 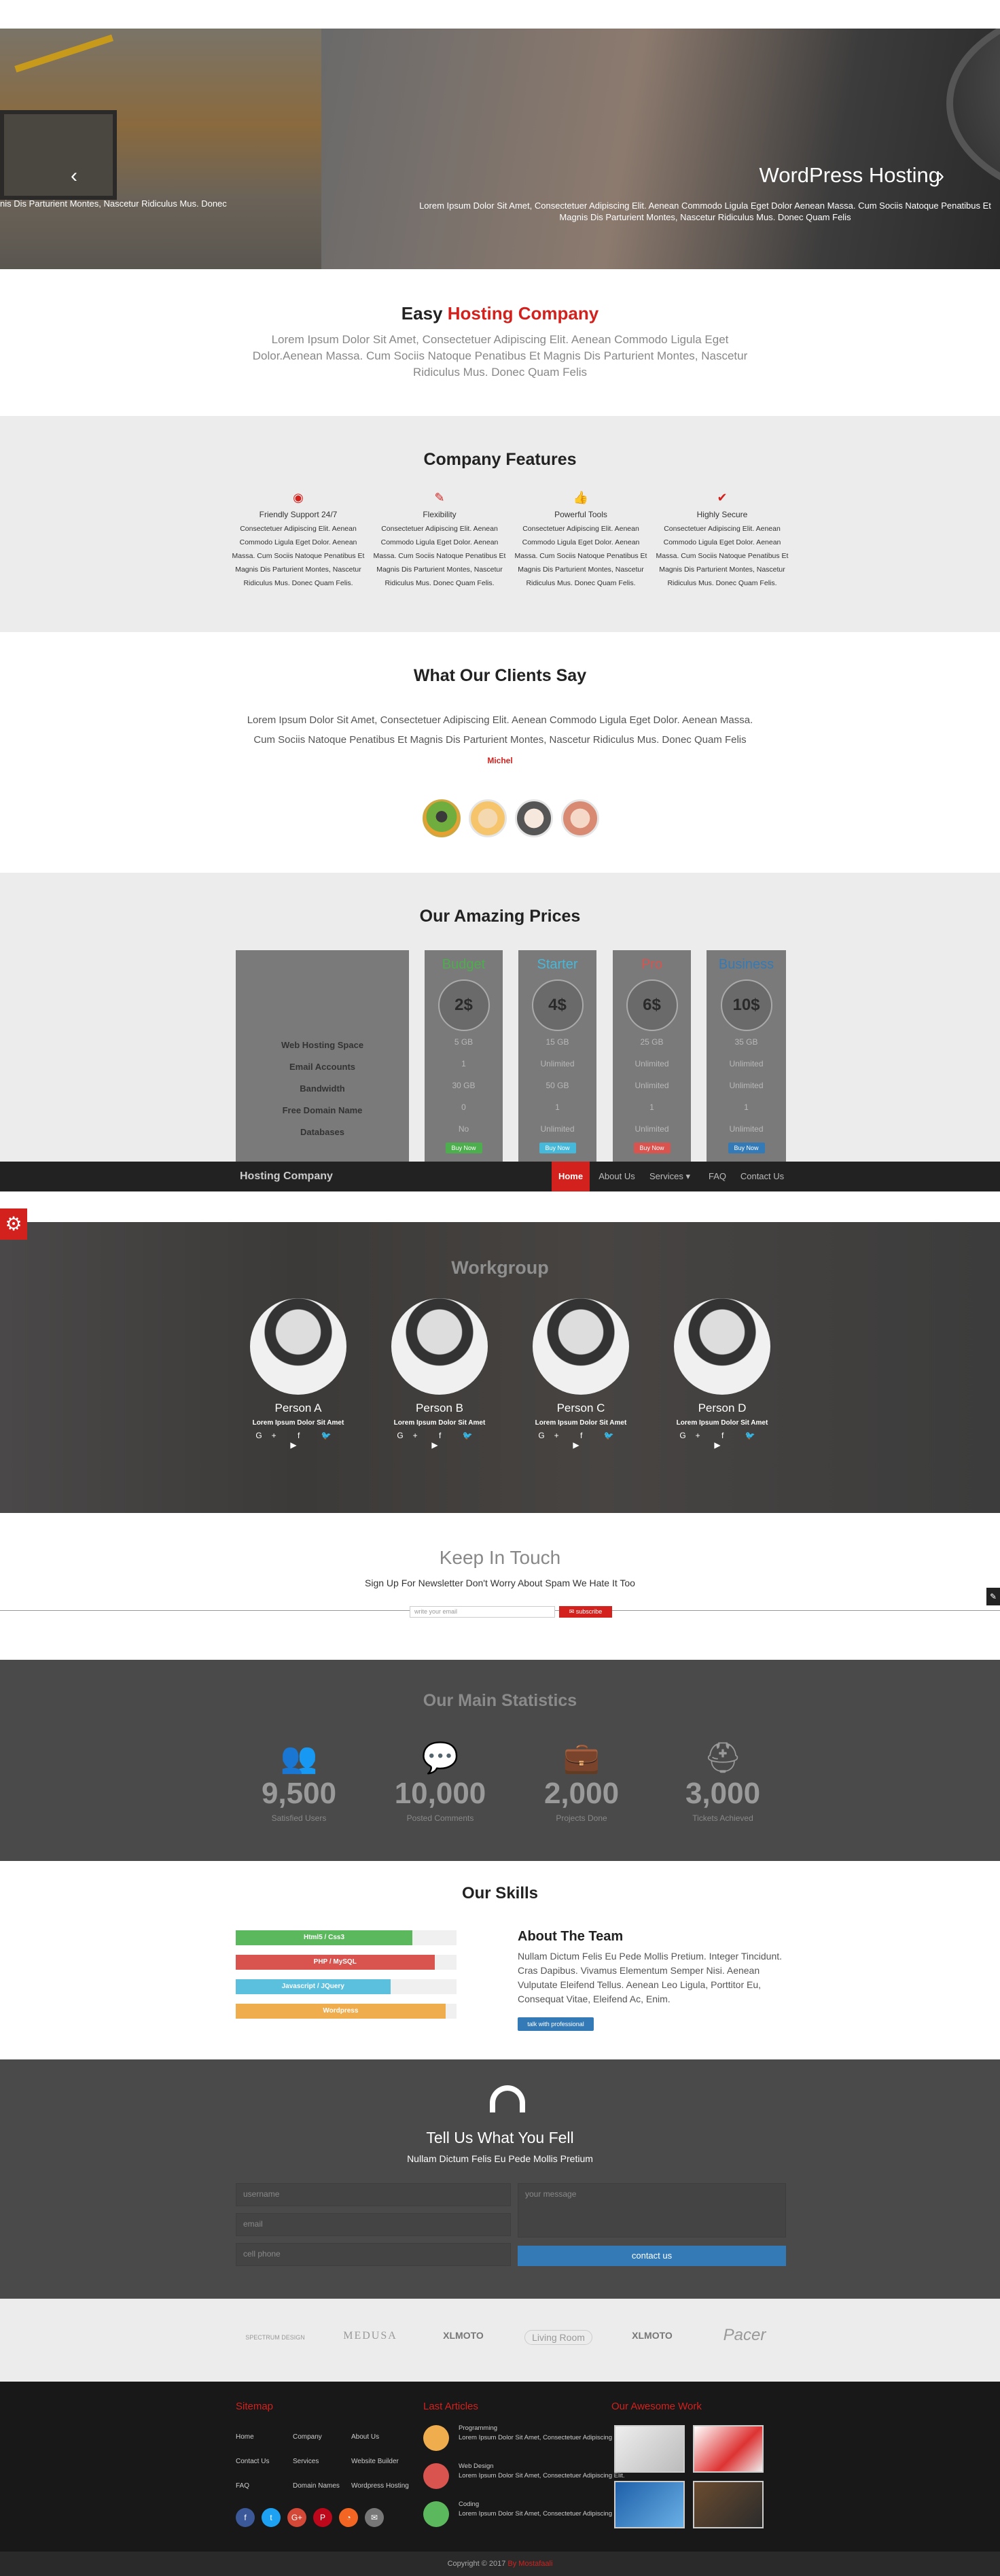 What do you see at coordinates (365, 2437) in the screenshot?
I see `sitemap-link: About Us` at bounding box center [365, 2437].